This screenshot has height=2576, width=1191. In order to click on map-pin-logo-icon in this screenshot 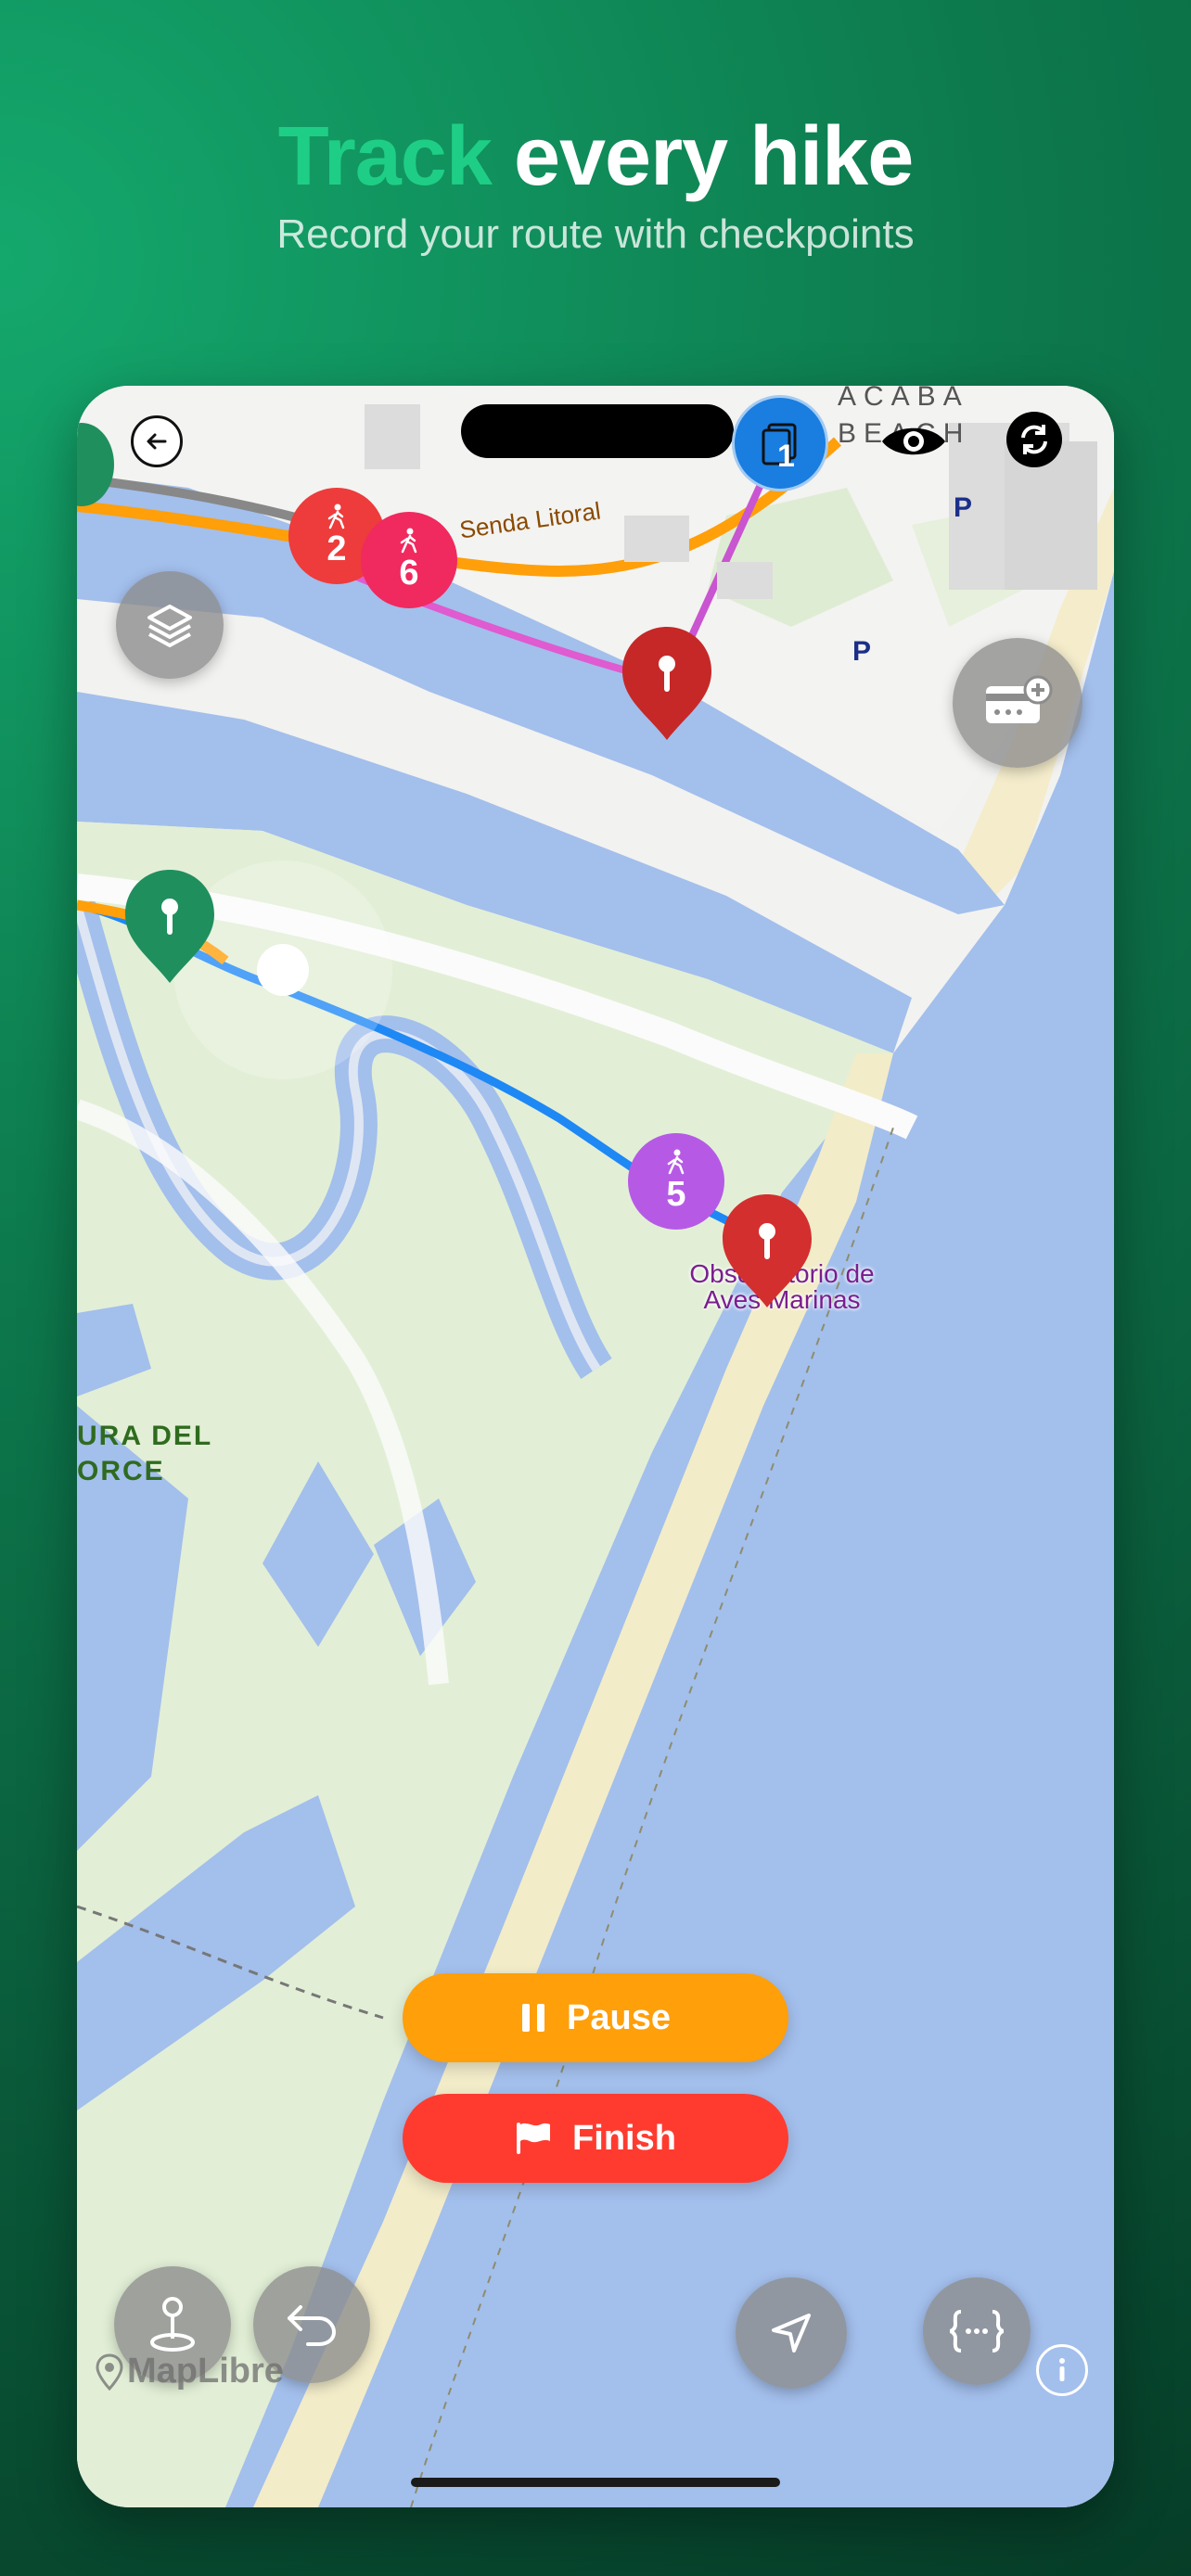, I will do `click(109, 2372)`.